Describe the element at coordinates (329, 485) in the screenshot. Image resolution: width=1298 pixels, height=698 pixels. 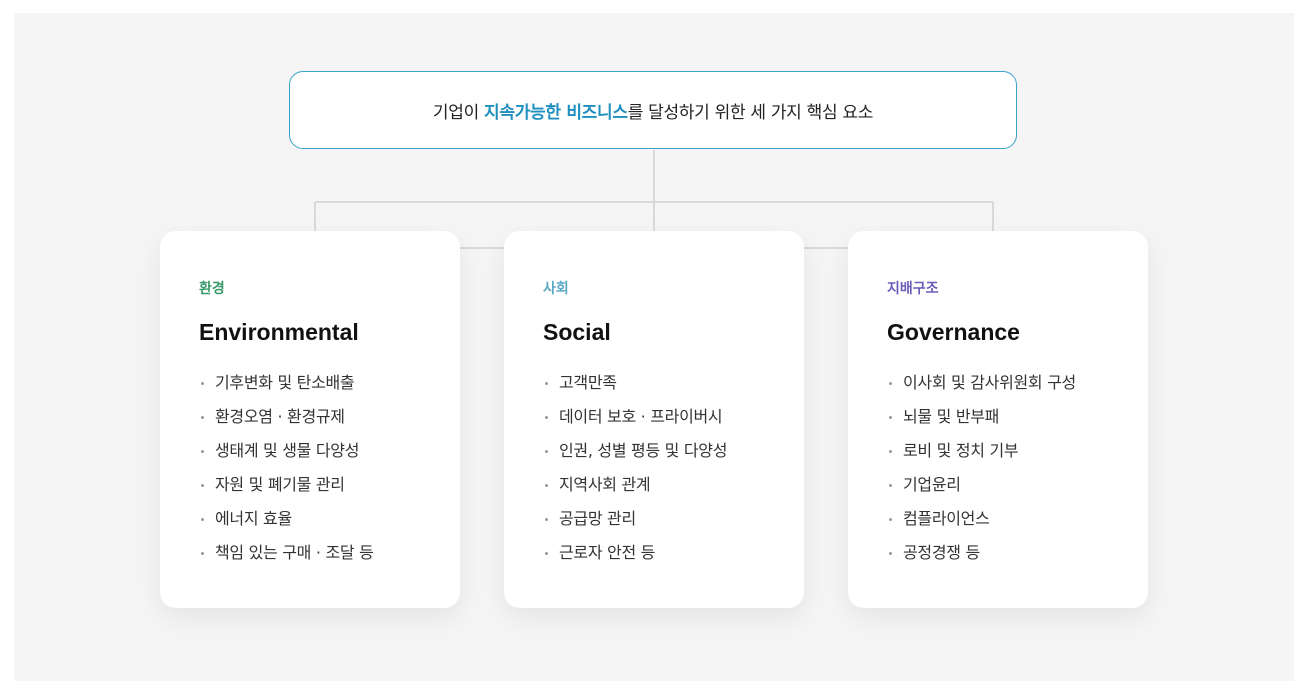
I see `list-item: 자원 및 폐기물 관리` at that location.